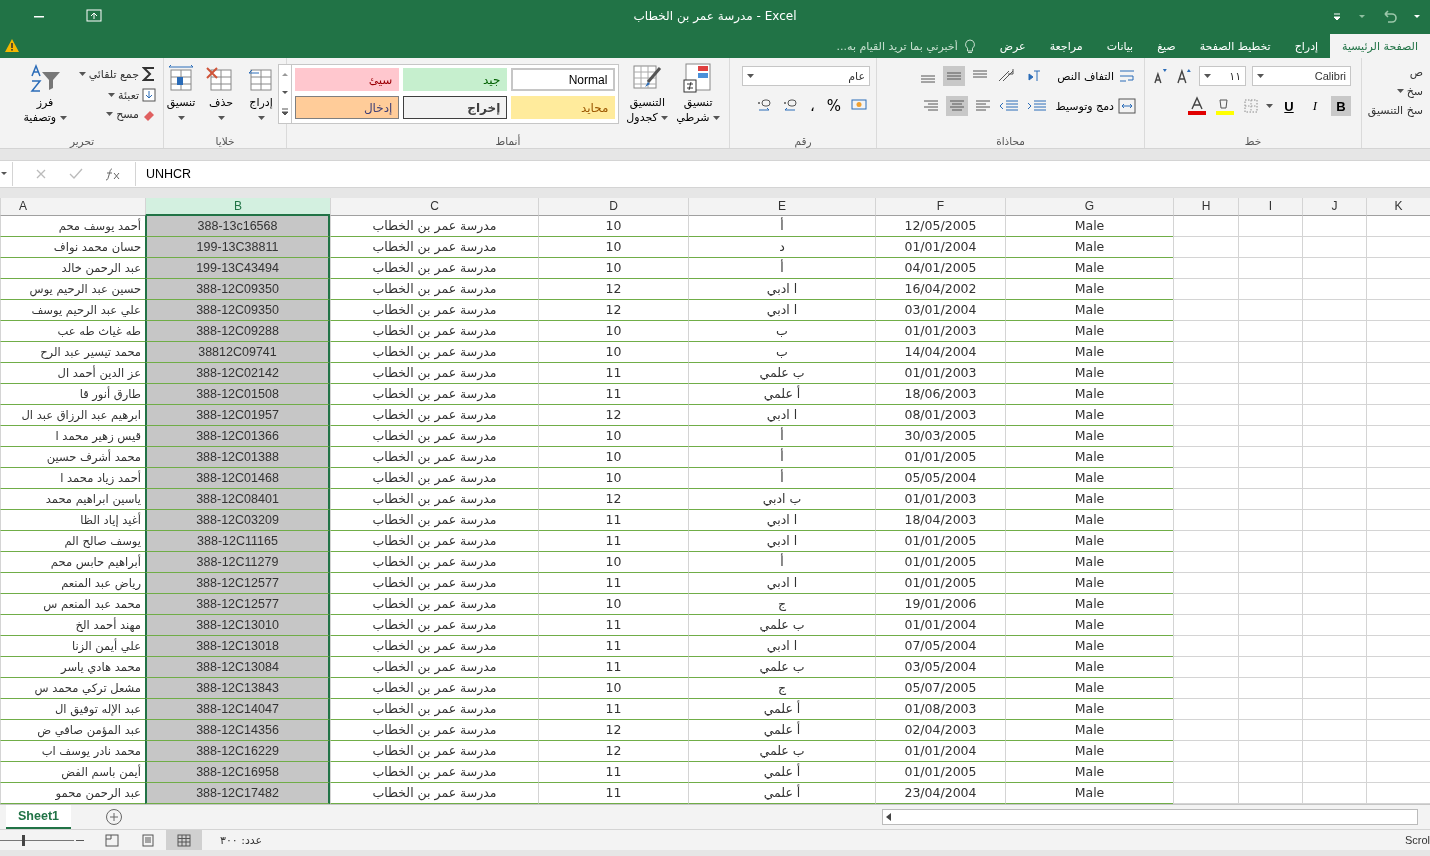  Describe the element at coordinates (1095, 106) in the screenshot. I see `merge-center-button: دمج وتوسيط` at that location.